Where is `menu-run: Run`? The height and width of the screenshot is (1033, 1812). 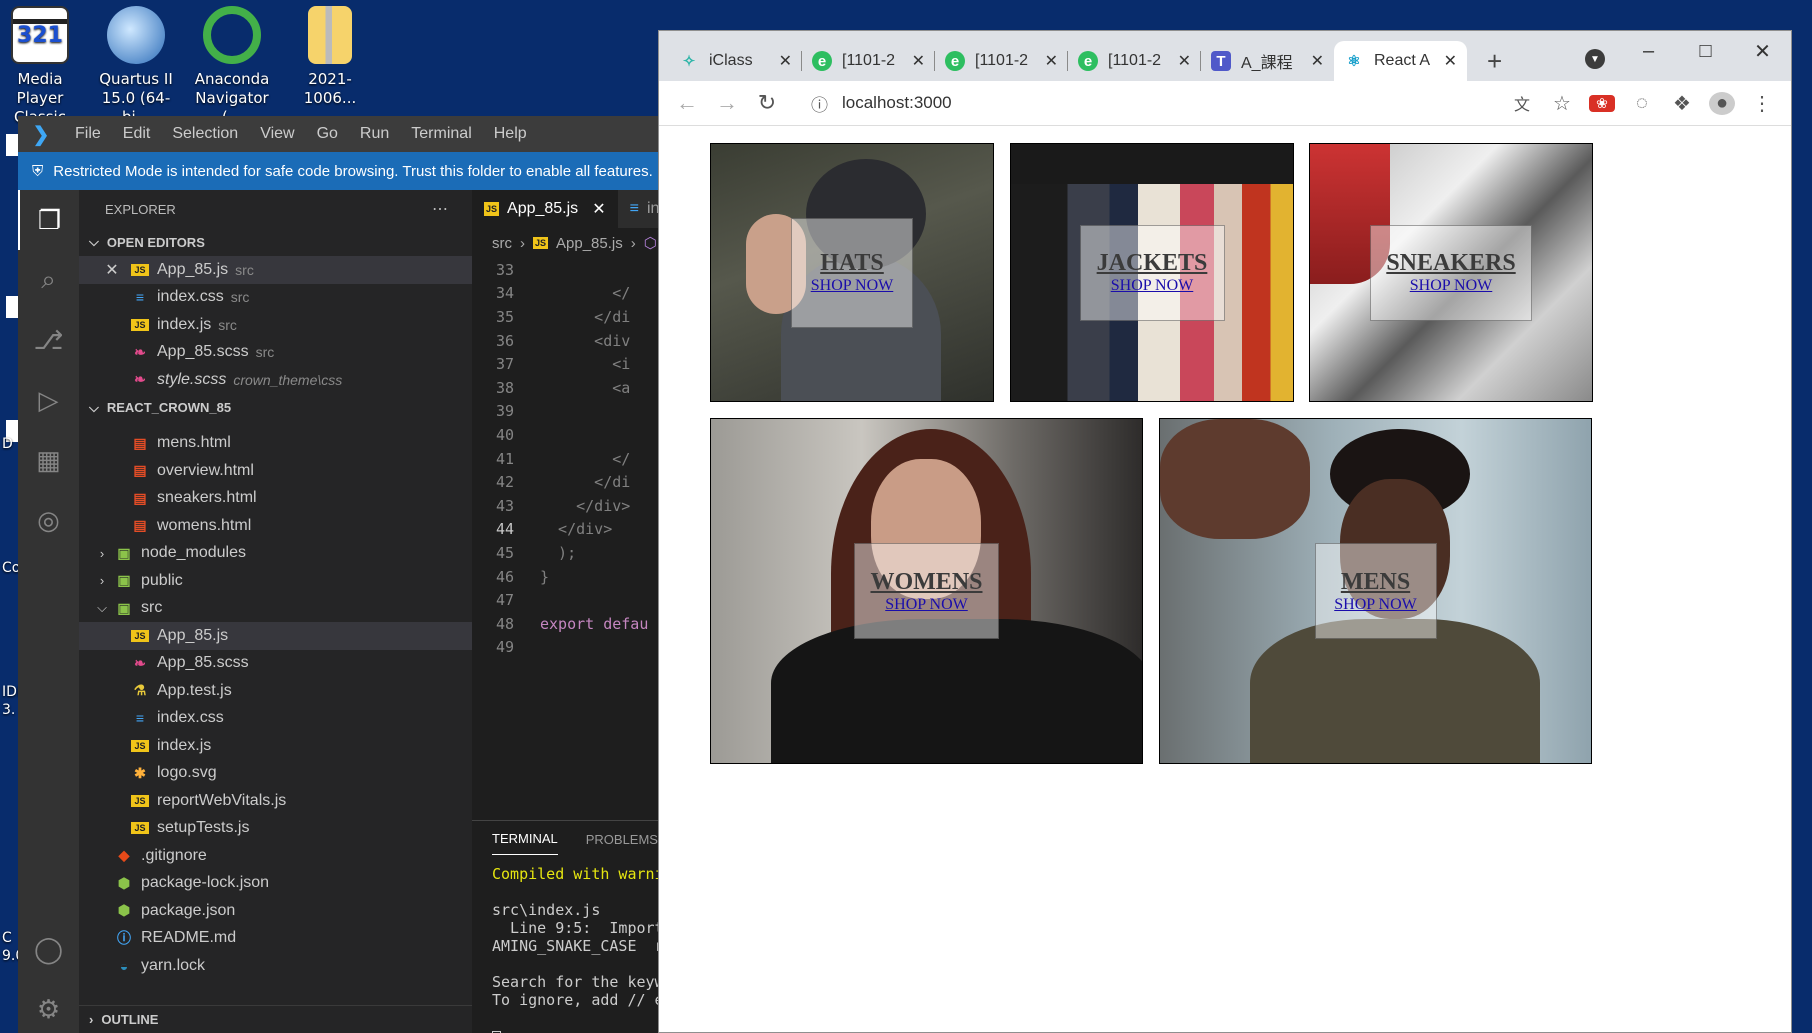
menu-run: Run is located at coordinates (374, 134).